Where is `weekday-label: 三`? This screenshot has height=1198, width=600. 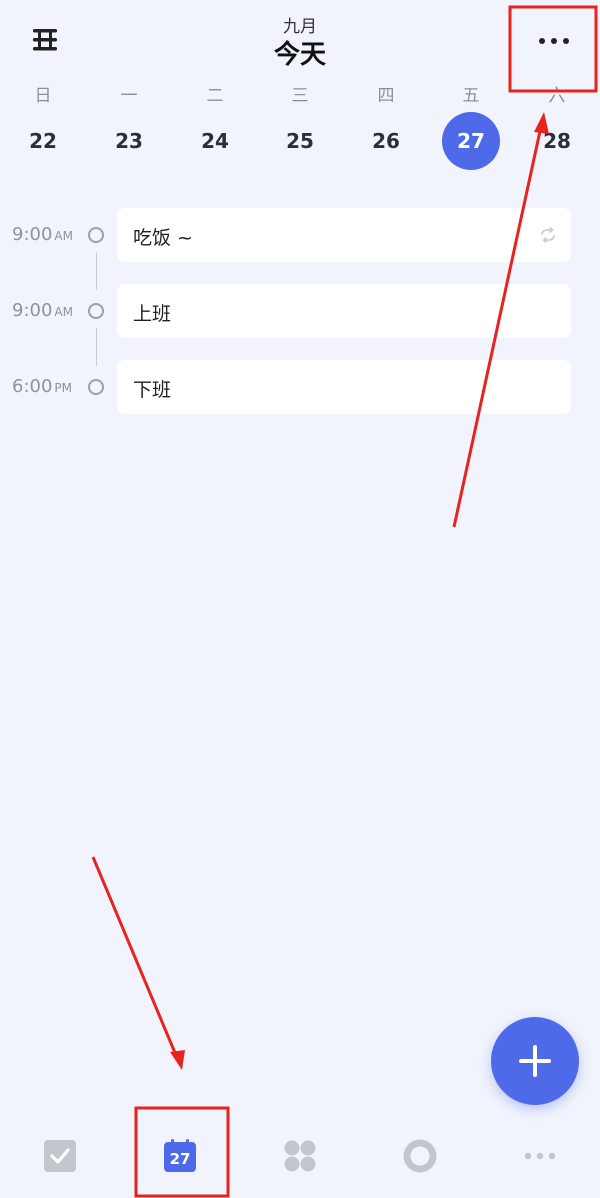
weekday-label: 三 is located at coordinates (300, 96).